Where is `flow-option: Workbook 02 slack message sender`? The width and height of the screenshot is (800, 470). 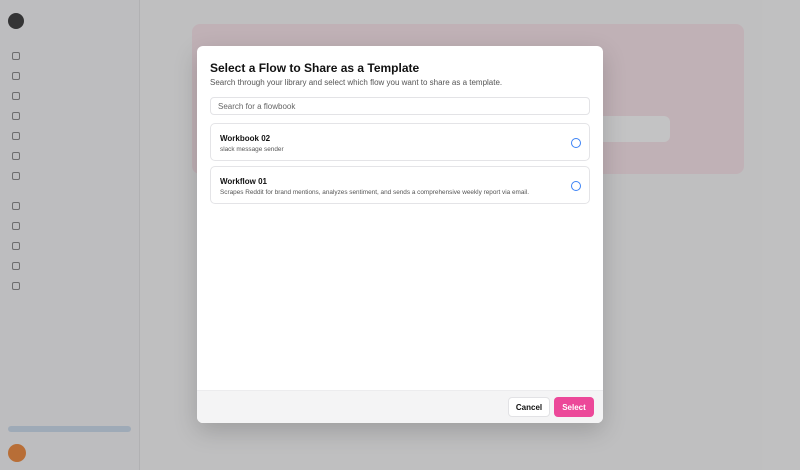
flow-option: Workbook 02 slack message sender is located at coordinates (400, 142).